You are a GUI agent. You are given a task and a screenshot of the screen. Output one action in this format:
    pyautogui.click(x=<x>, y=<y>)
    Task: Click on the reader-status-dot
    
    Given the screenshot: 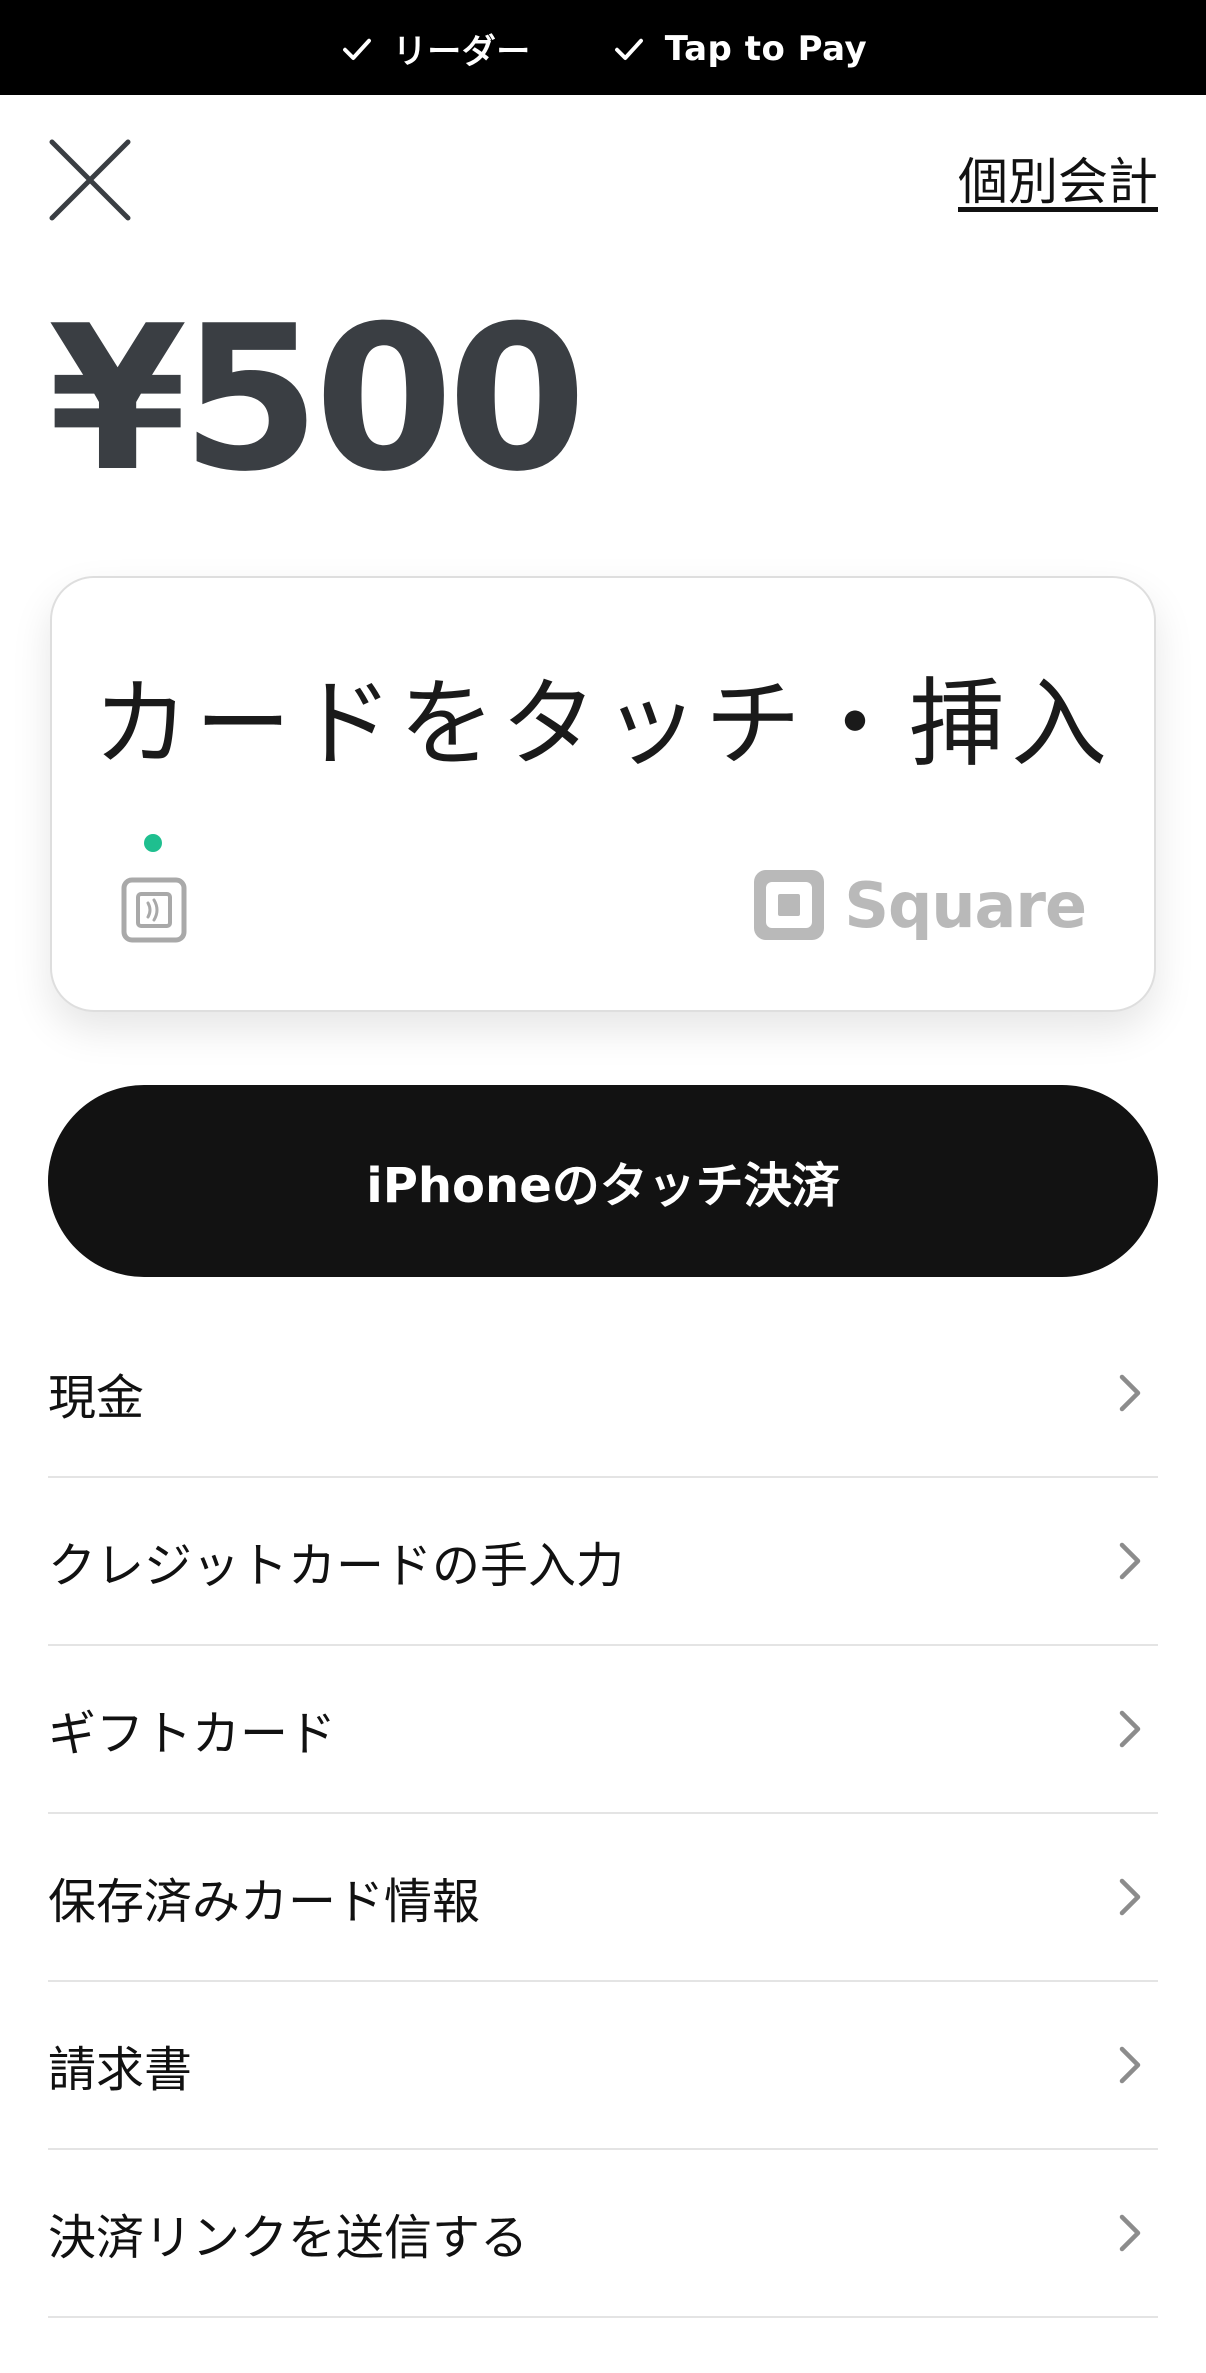 What is the action you would take?
    pyautogui.click(x=153, y=843)
    